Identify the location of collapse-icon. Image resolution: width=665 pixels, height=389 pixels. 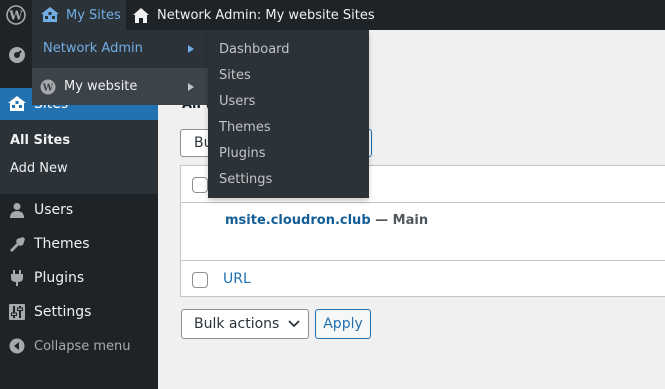
(17, 346).